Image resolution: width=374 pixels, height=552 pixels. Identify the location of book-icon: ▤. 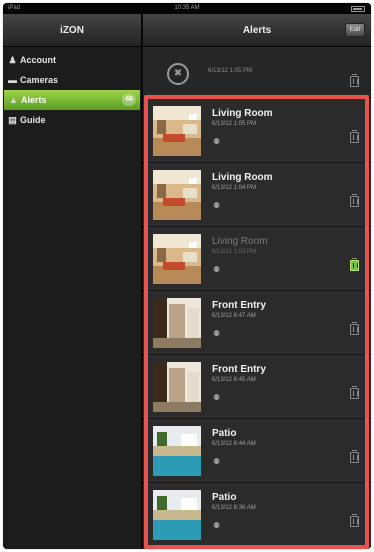
(12, 120).